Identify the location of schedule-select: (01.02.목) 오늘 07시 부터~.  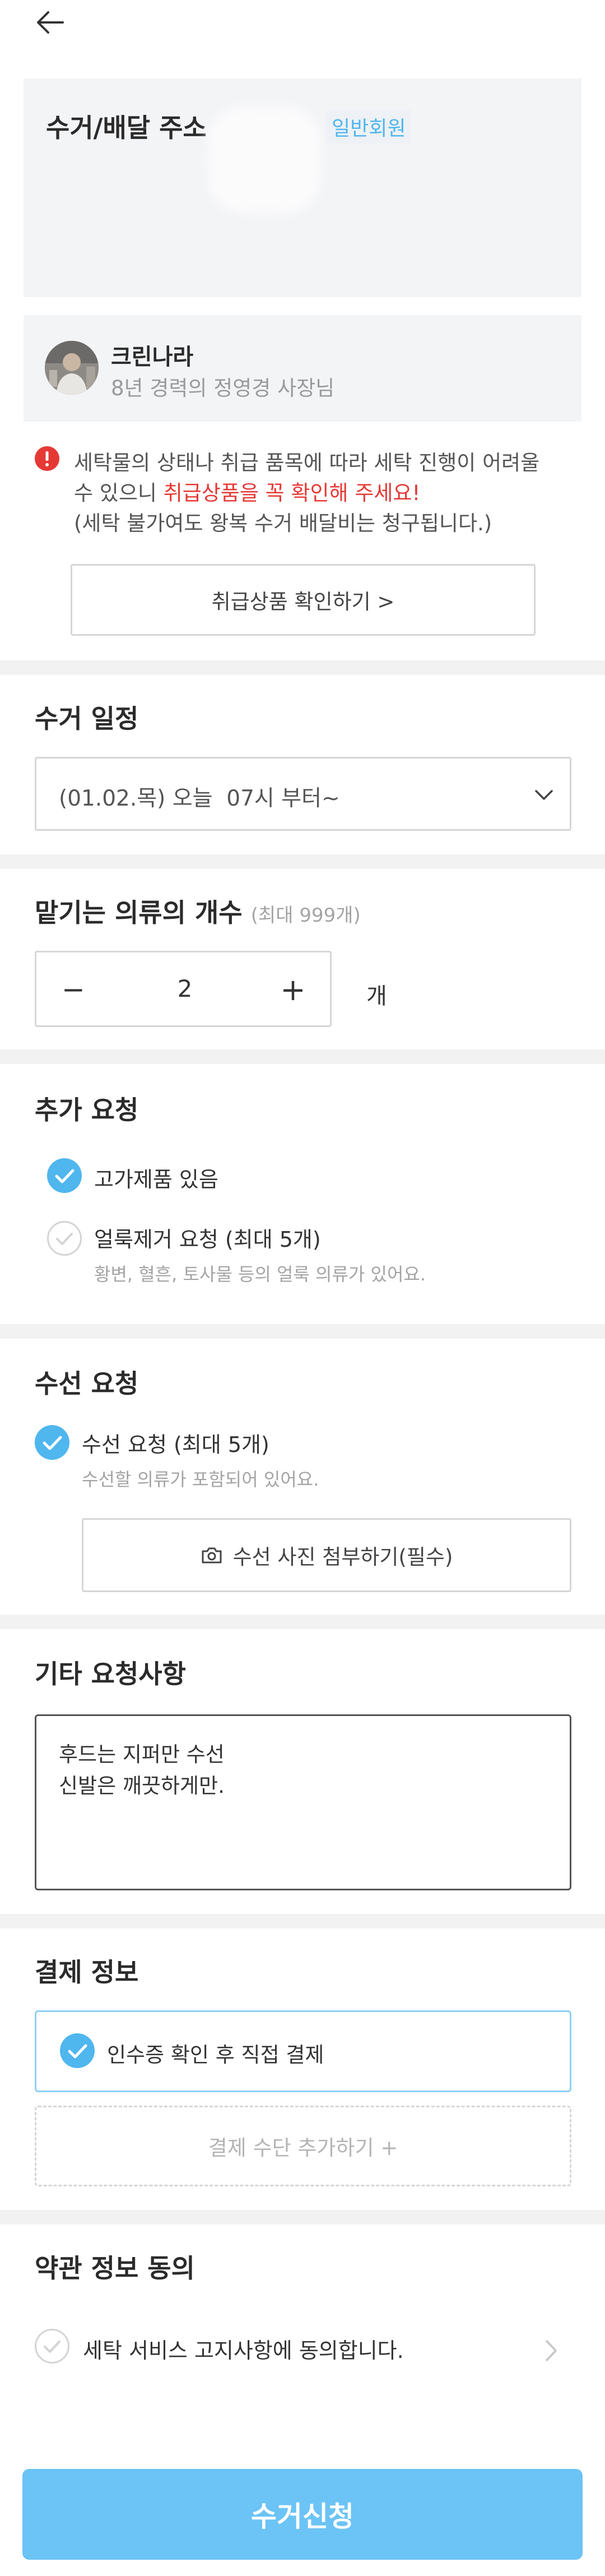
(303, 794).